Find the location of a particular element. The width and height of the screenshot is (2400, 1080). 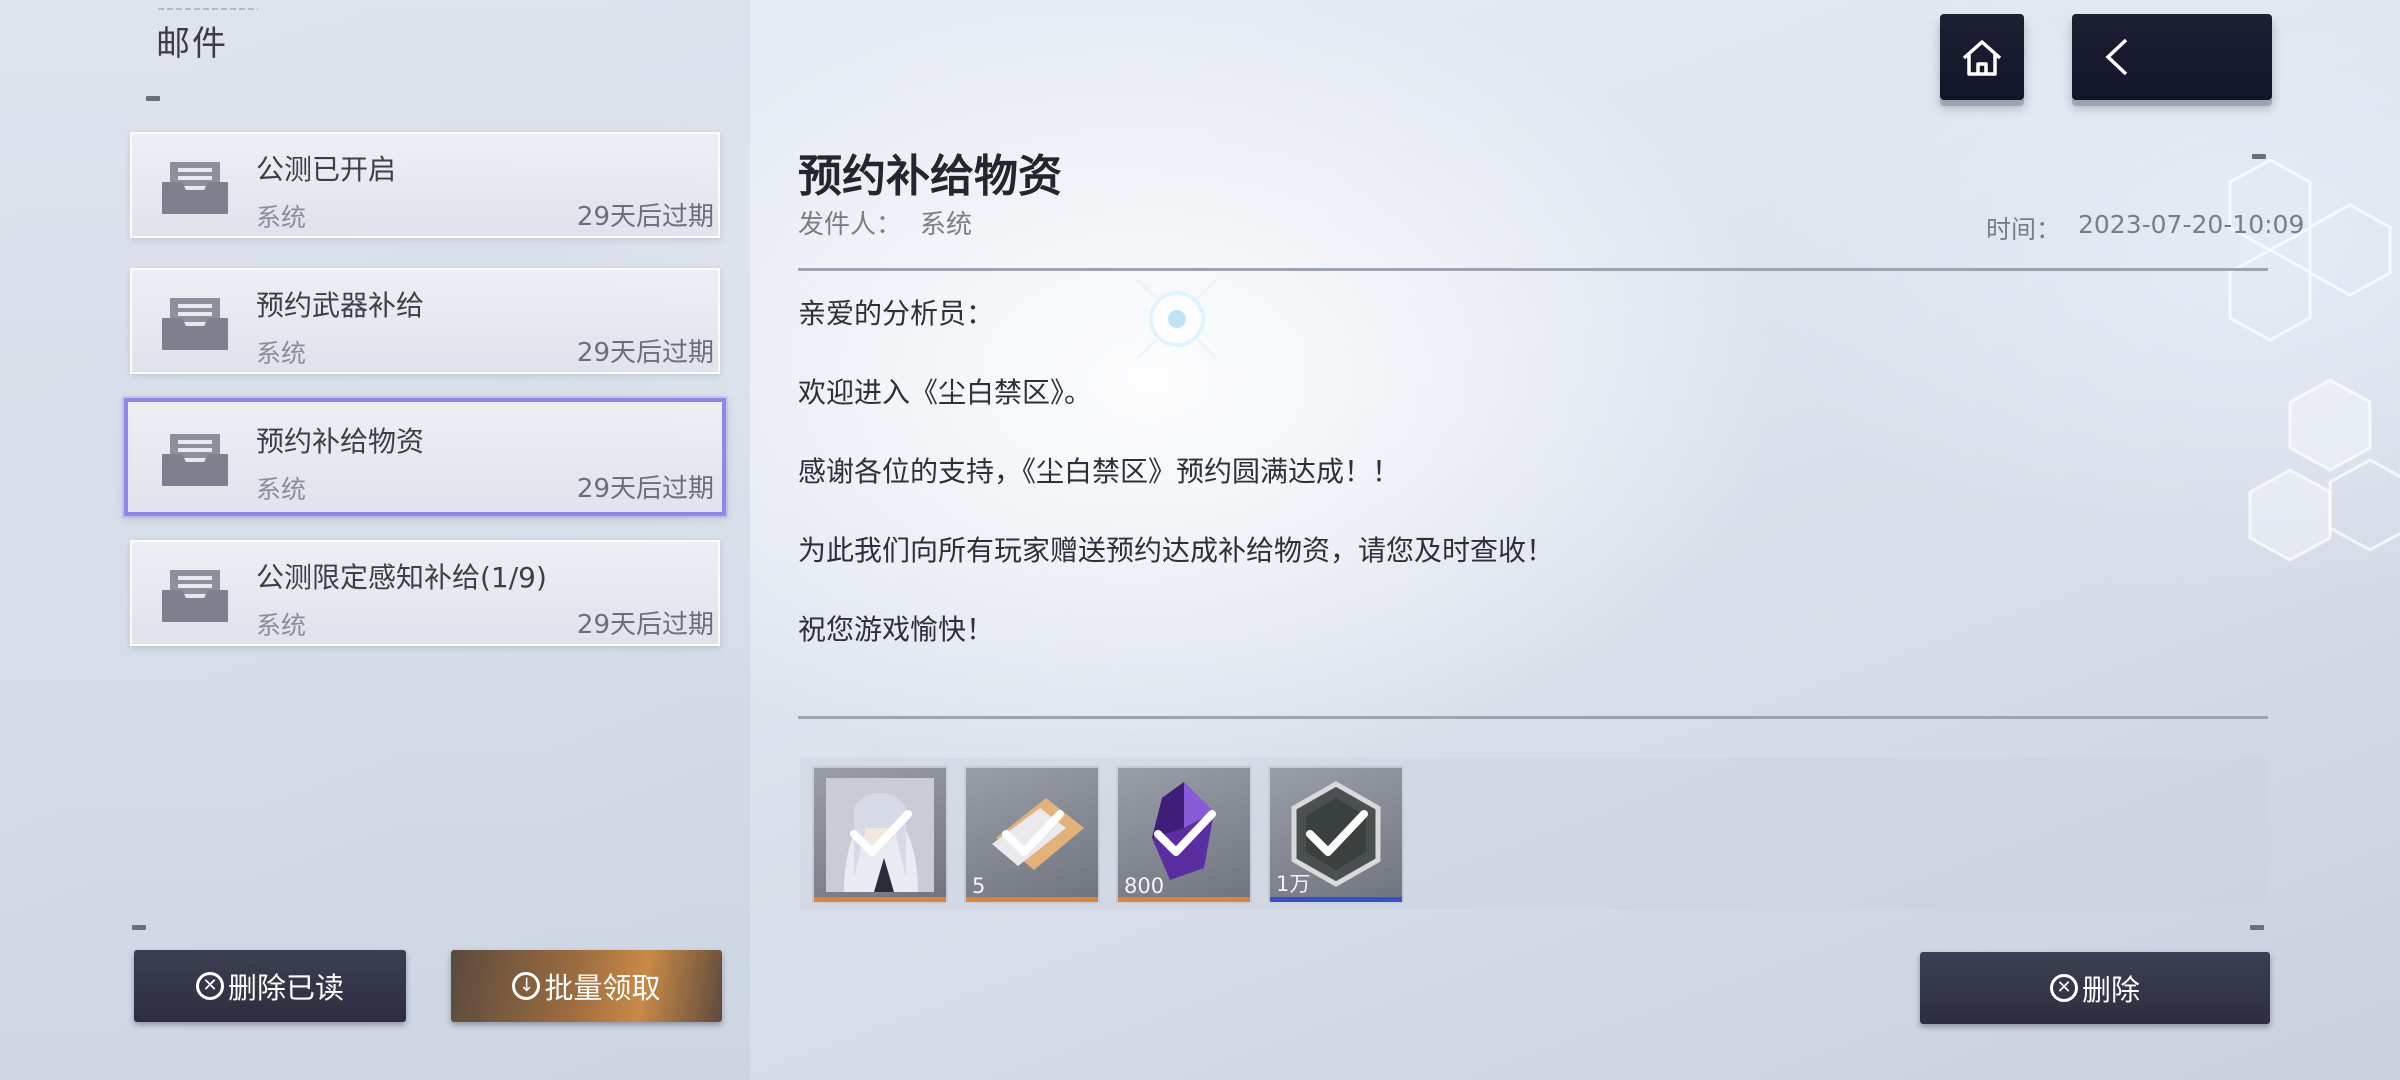

delete-read-button: ✕ 删除已读 is located at coordinates (270, 986).